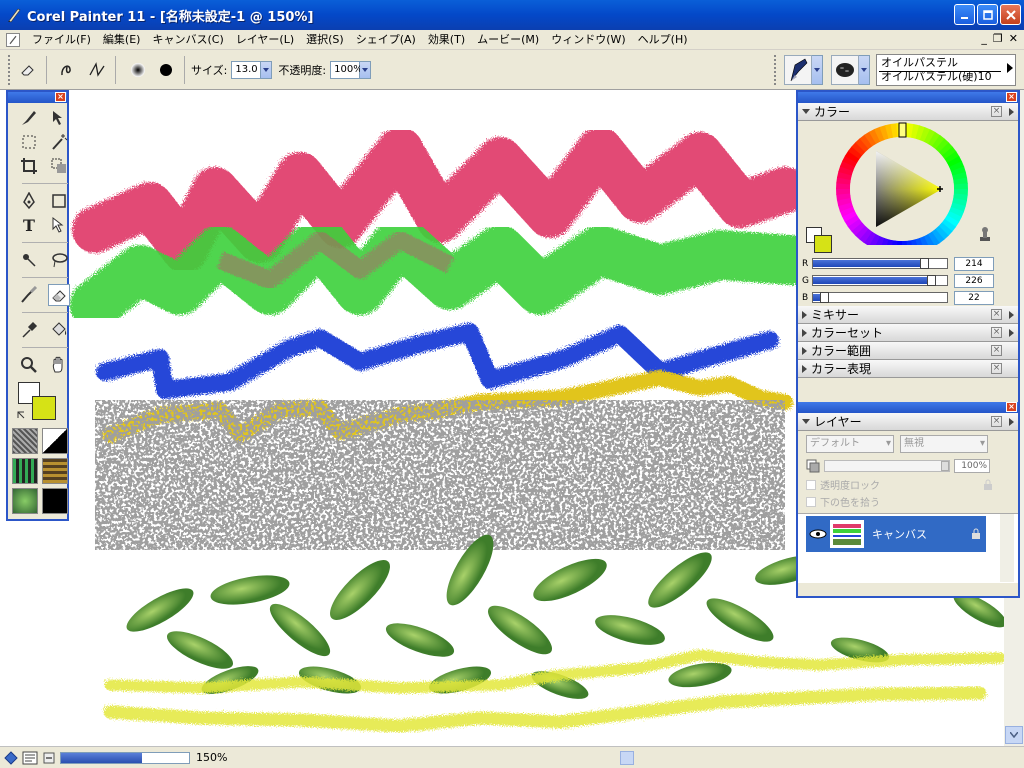 The height and width of the screenshot is (768, 1024). I want to click on opacity-slider-dropdown, so click(366, 69).